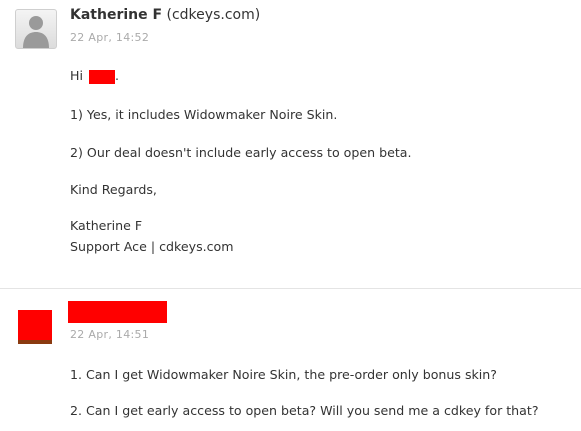  Describe the element at coordinates (213, 15) in the screenshot. I see `author-org: (cdkeys.com)` at that location.